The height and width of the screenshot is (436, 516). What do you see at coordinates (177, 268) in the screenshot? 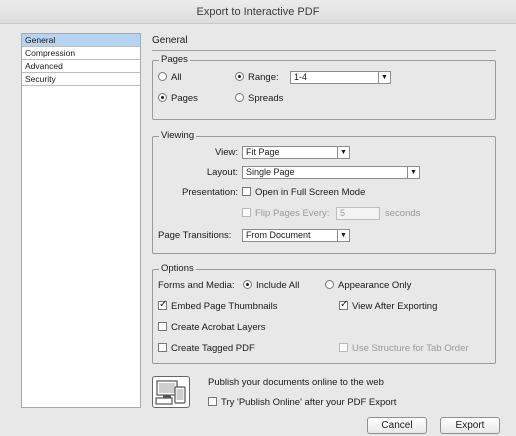
I see `options-legend: Options` at bounding box center [177, 268].